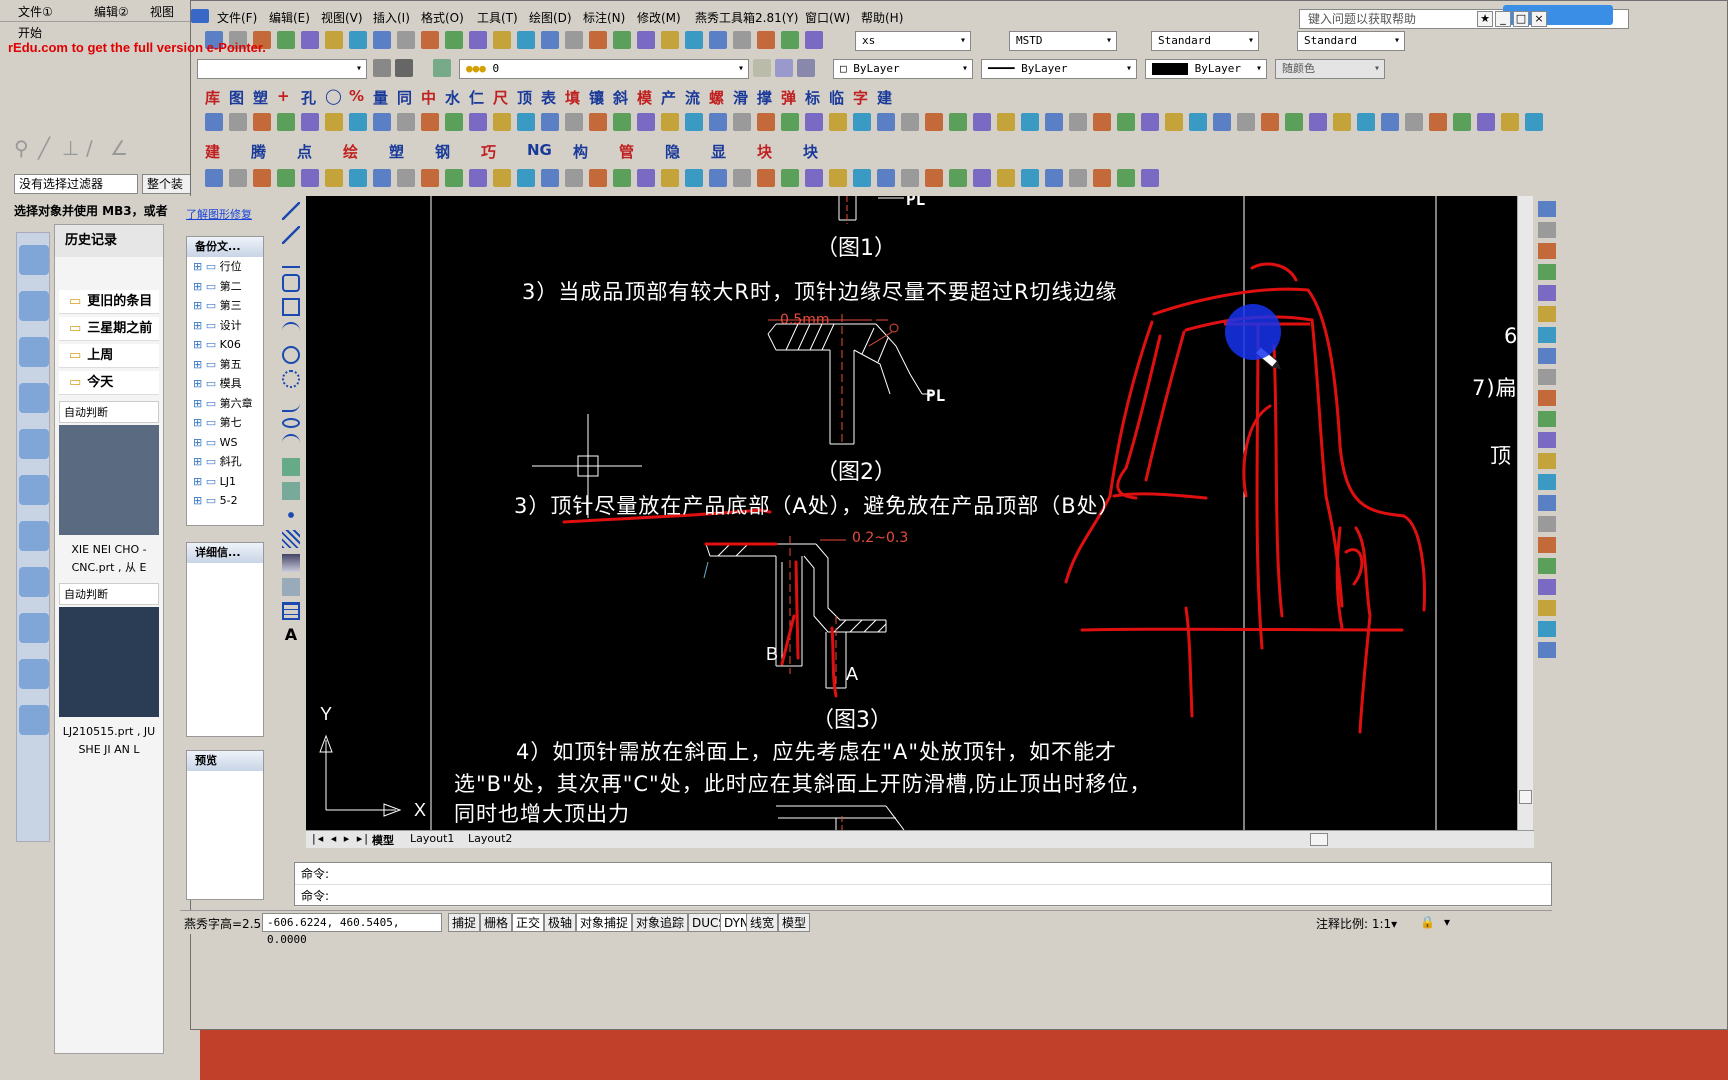  Describe the element at coordinates (620, 97) in the screenshot. I see `mold-tool-button: 斜` at that location.